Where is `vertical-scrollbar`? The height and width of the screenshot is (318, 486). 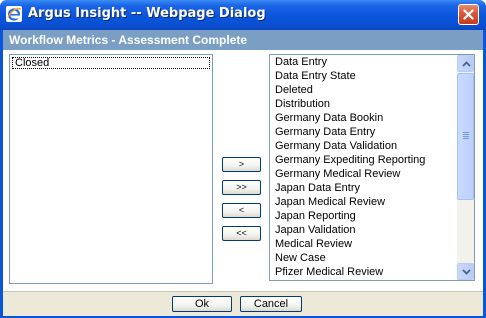
vertical-scrollbar is located at coordinates (465, 167).